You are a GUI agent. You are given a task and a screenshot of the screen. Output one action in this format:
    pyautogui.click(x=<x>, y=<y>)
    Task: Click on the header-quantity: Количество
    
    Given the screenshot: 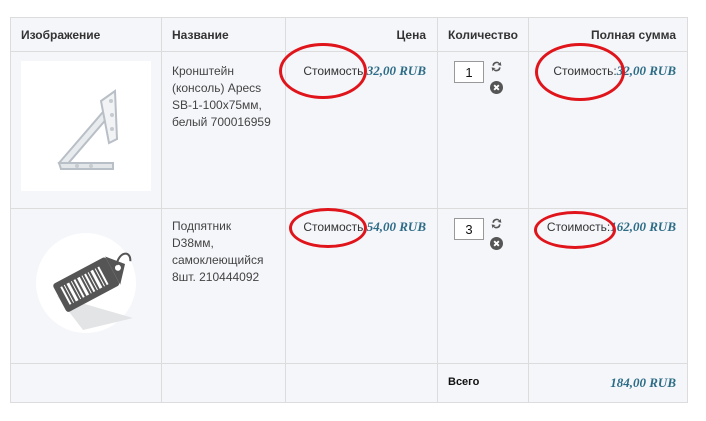 What is the action you would take?
    pyautogui.click(x=483, y=35)
    